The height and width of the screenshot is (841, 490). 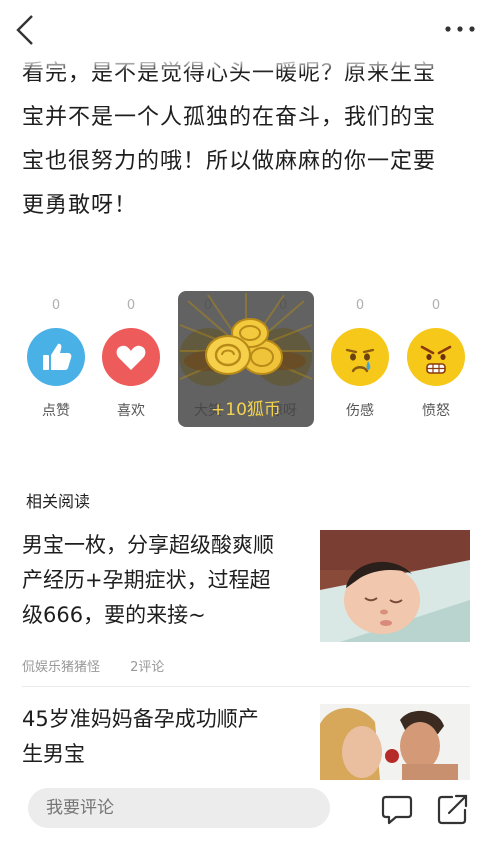 What do you see at coordinates (24, 30) in the screenshot?
I see `chevron-left-icon` at bounding box center [24, 30].